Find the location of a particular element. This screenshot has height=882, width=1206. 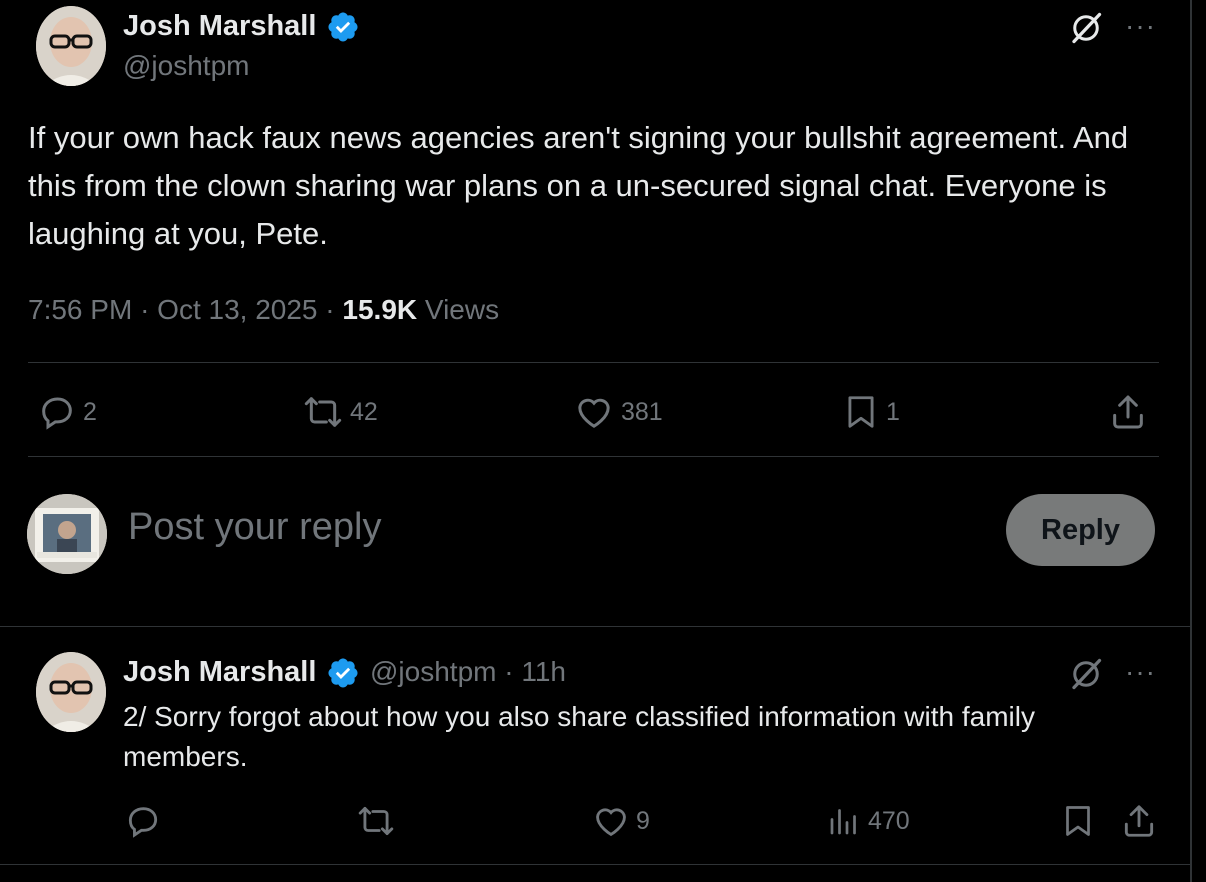

repost-action: 42 is located at coordinates (340, 412).